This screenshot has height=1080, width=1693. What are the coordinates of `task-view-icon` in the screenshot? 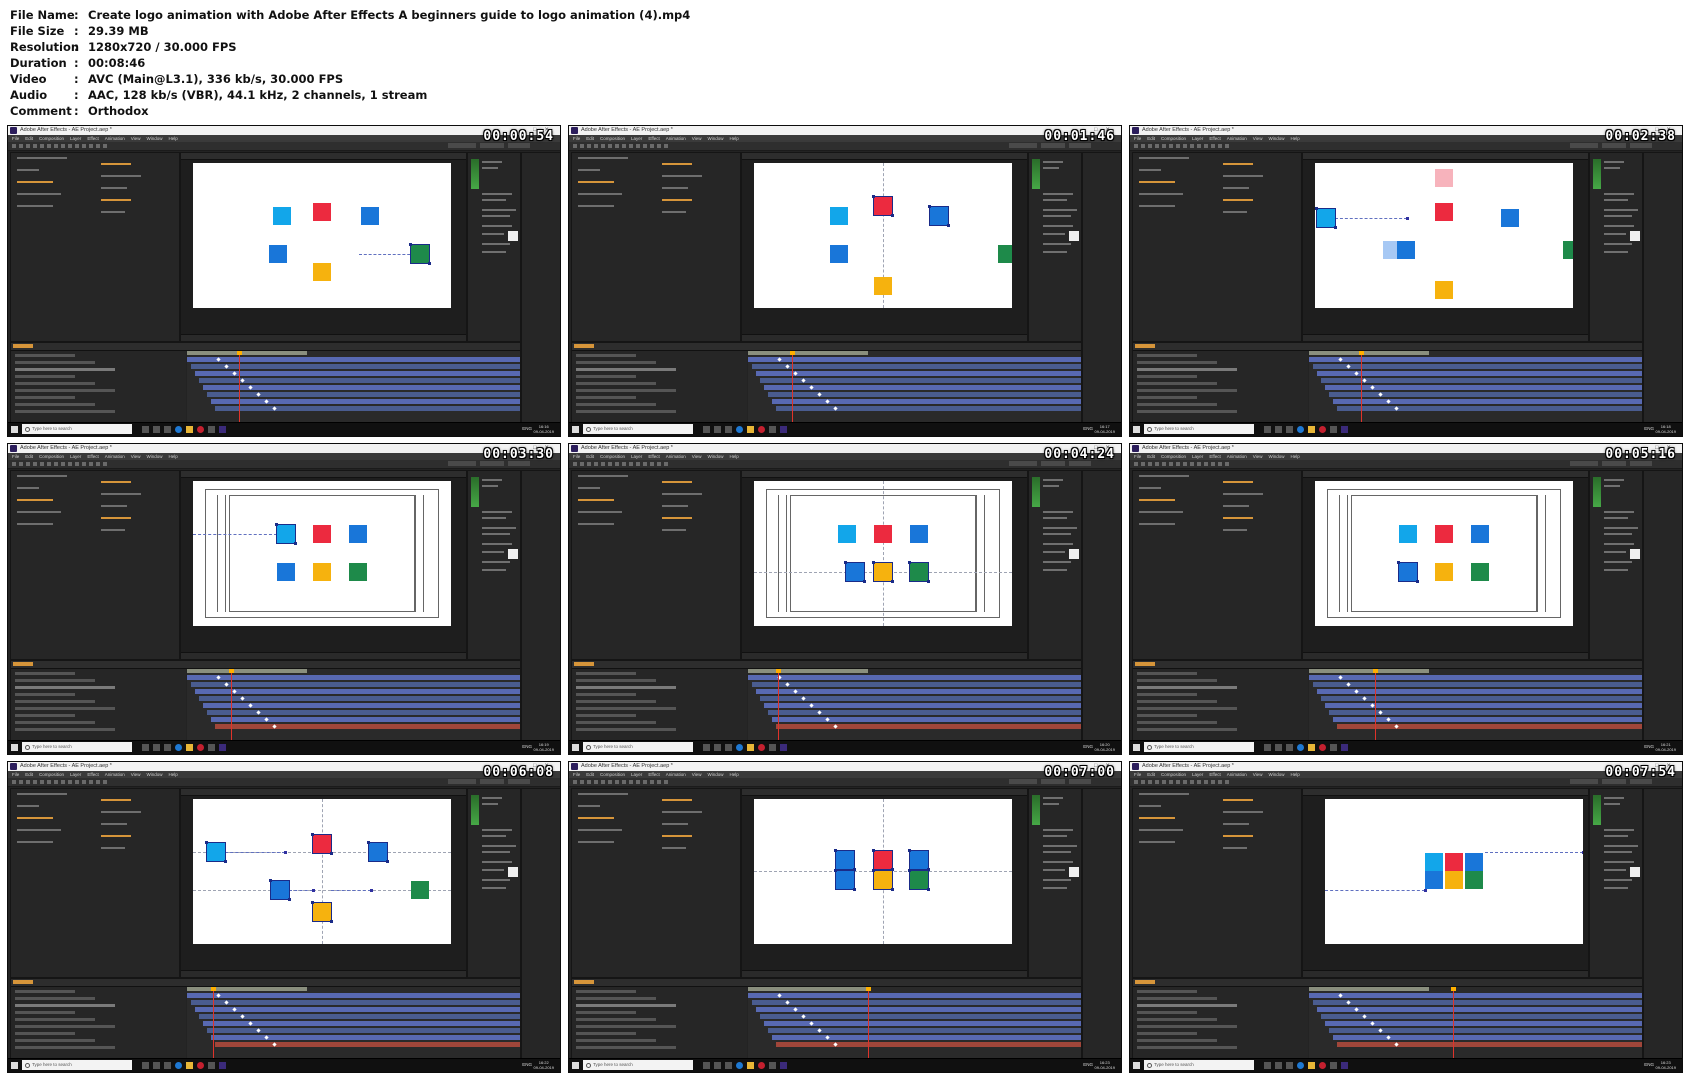 It's located at (145, 747).